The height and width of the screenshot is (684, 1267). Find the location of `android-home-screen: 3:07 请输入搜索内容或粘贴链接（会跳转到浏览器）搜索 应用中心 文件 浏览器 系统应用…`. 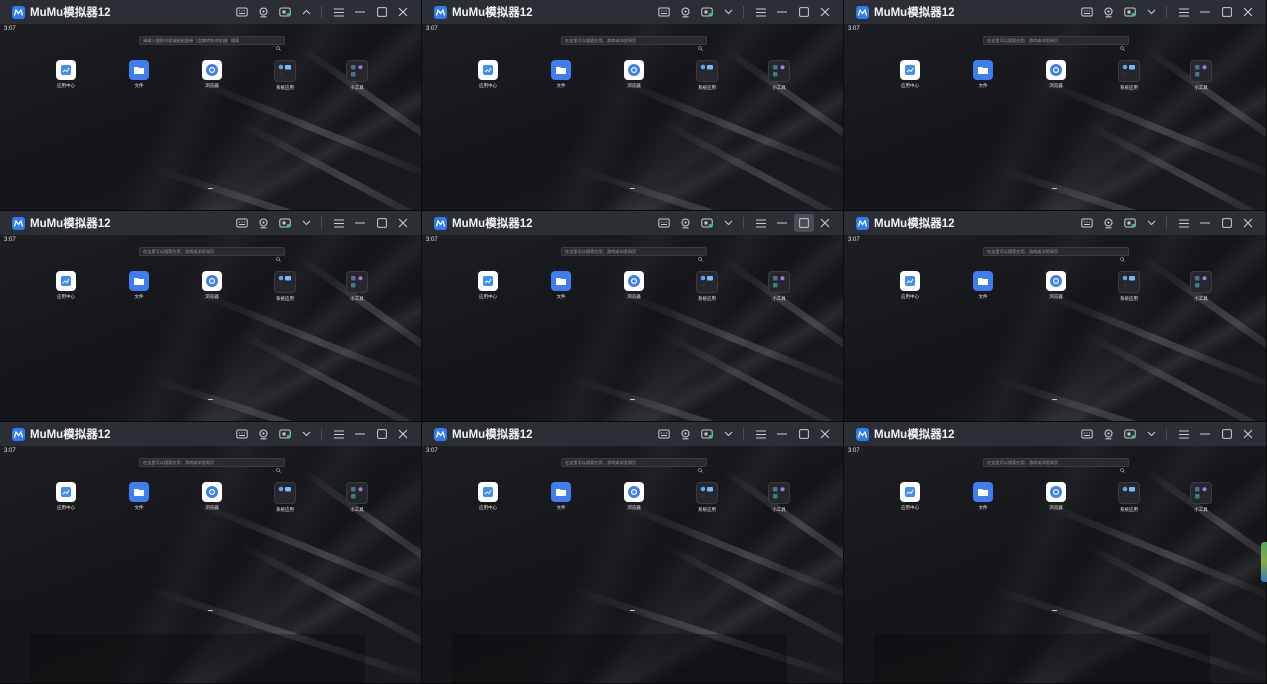

android-home-screen: 3:07 请输入搜索内容或粘贴链接（会跳转到浏览器）搜索 应用中心 文件 浏览器 系统应用… is located at coordinates (210, 117).